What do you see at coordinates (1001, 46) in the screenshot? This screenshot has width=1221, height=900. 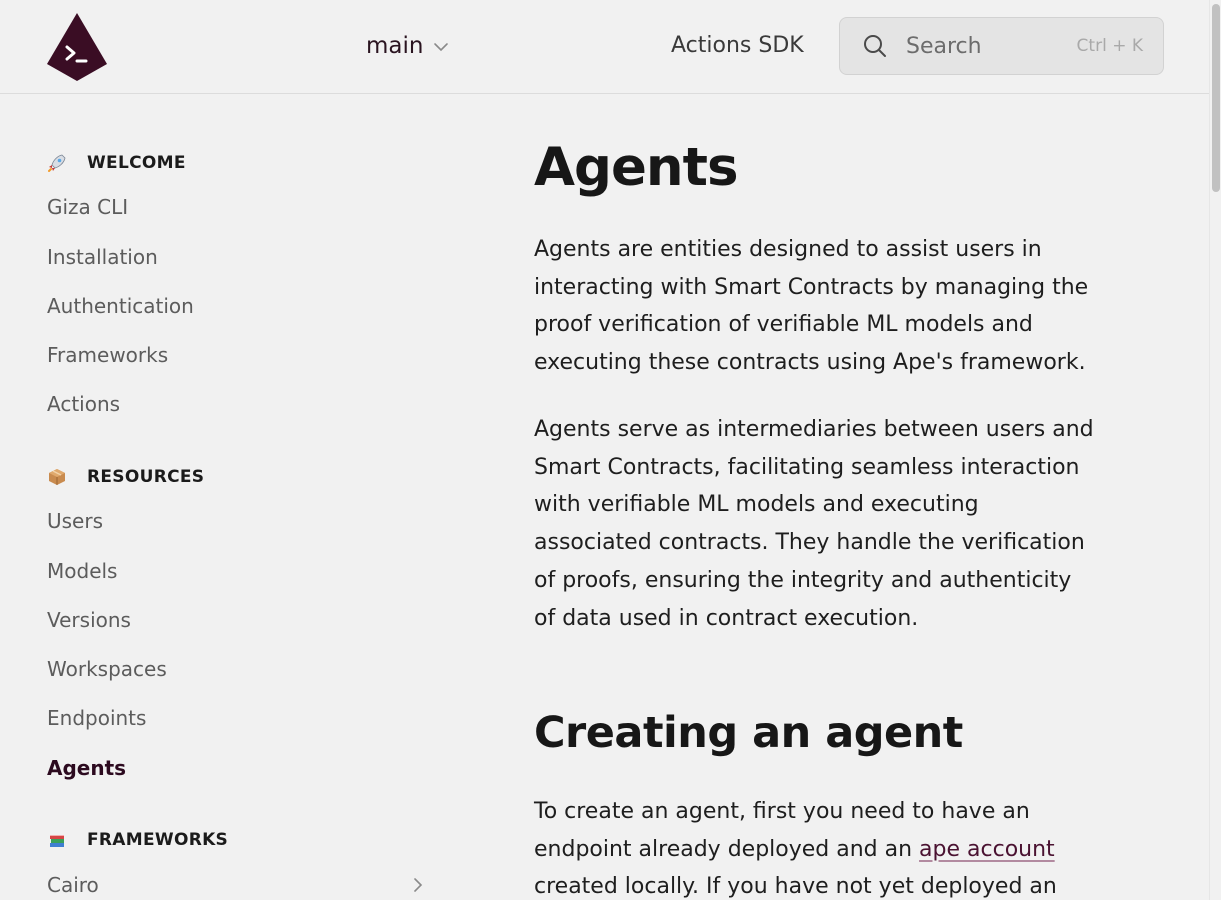 I see `search-input: Search Ctrl + K` at bounding box center [1001, 46].